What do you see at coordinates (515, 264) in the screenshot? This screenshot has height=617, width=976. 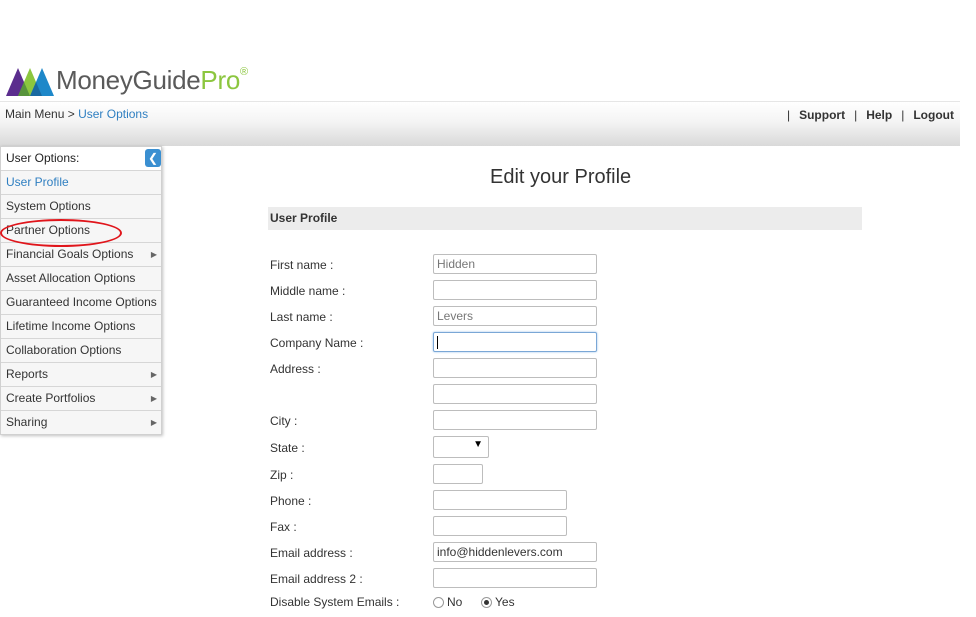 I see `first-name-input: Hidden` at bounding box center [515, 264].